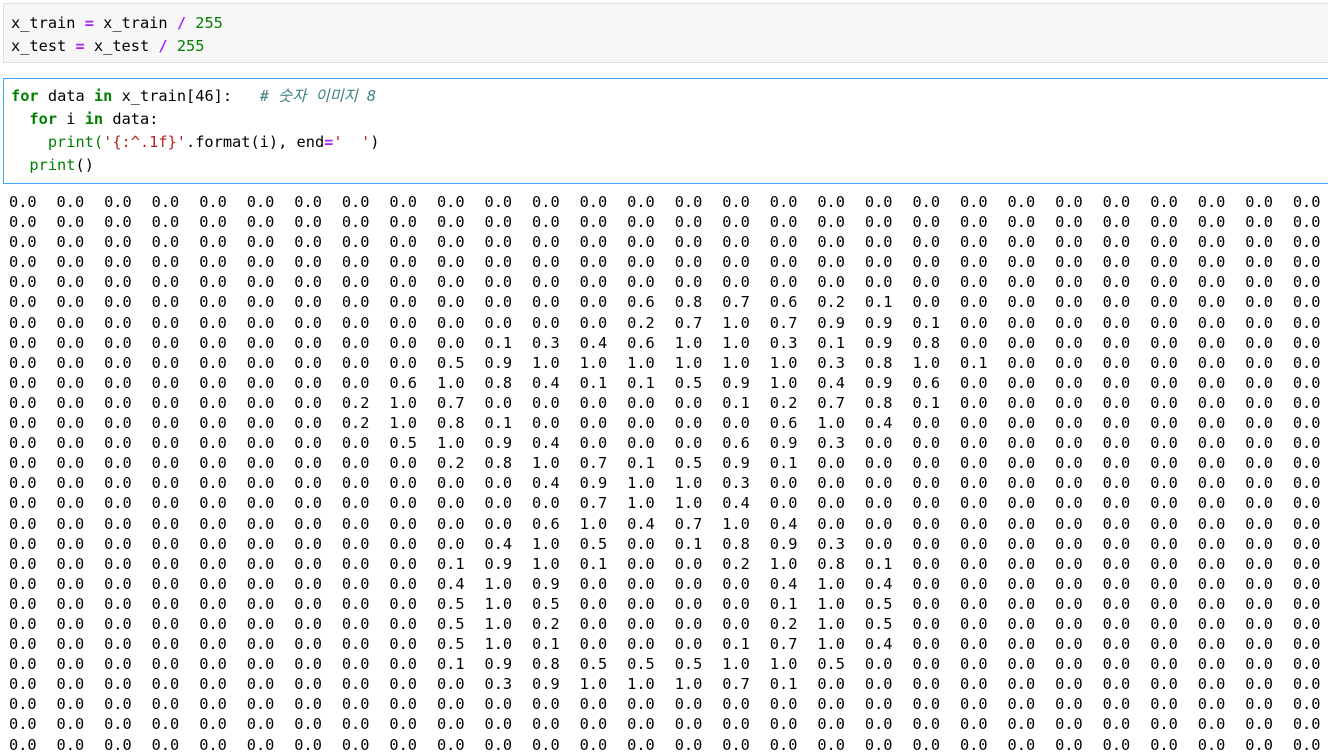 Image resolution: width=1328 pixels, height=753 pixels. What do you see at coordinates (218, 142) in the screenshot?
I see `code-token: .format` at bounding box center [218, 142].